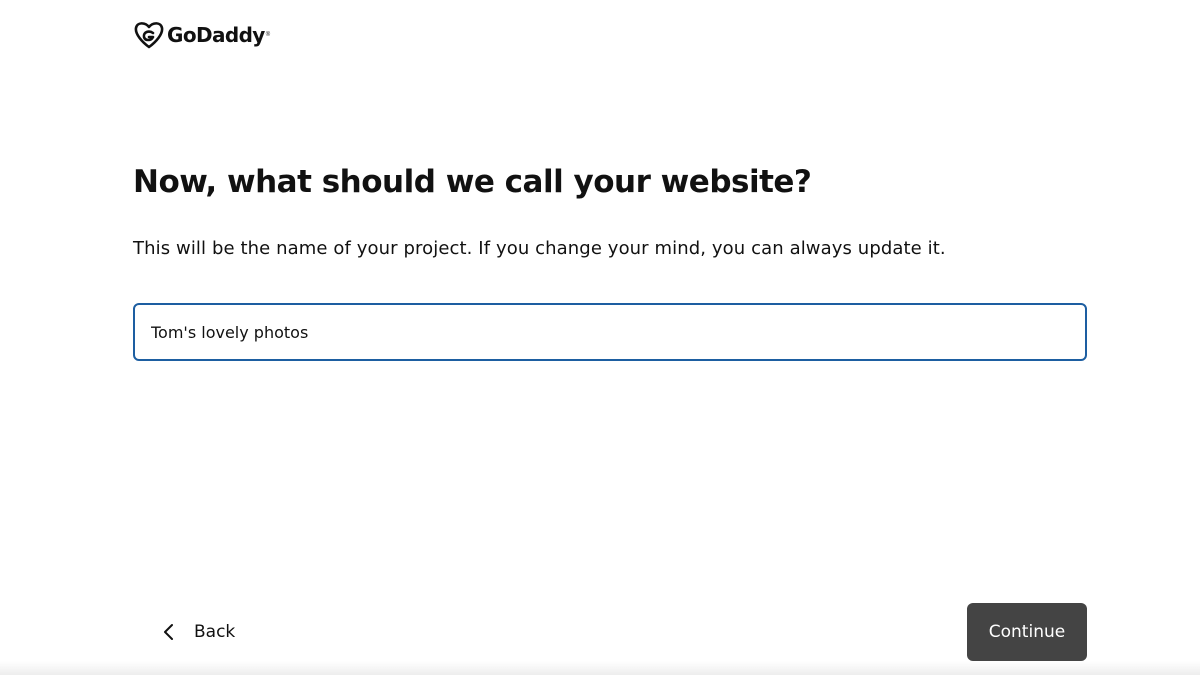 The image size is (1200, 675). I want to click on bottom-shadow, so click(600, 668).